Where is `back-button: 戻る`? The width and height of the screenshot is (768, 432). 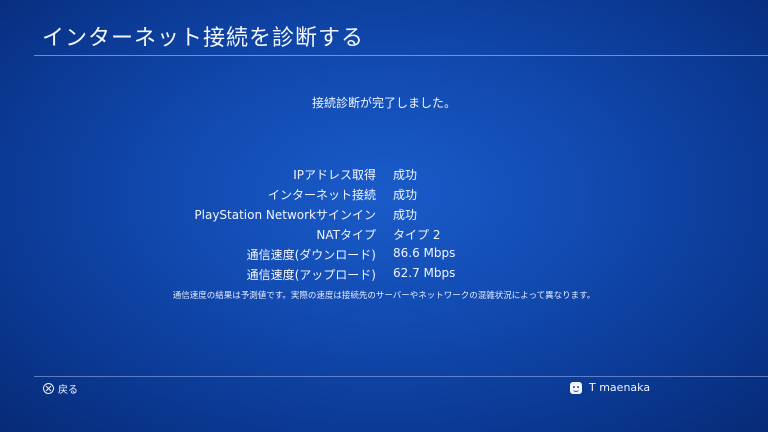
back-button: 戻る is located at coordinates (60, 388).